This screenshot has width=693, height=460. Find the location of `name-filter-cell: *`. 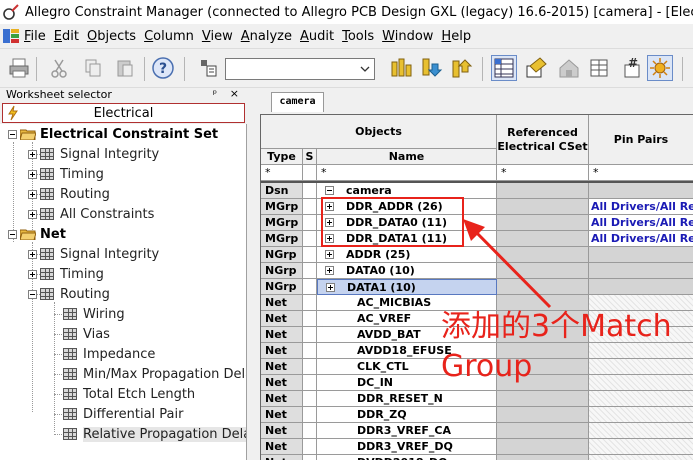

name-filter-cell: * is located at coordinates (407, 173).